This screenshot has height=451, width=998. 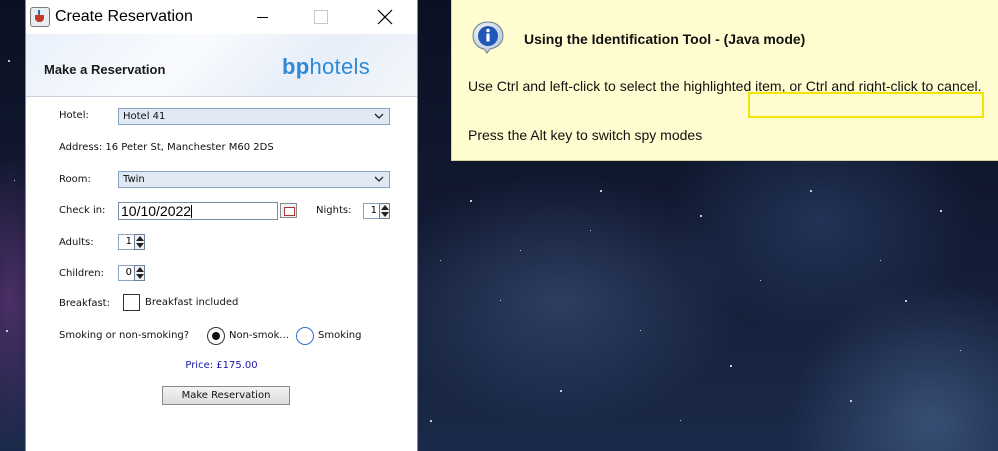 What do you see at coordinates (126, 273) in the screenshot?
I see `children-value: 0` at bounding box center [126, 273].